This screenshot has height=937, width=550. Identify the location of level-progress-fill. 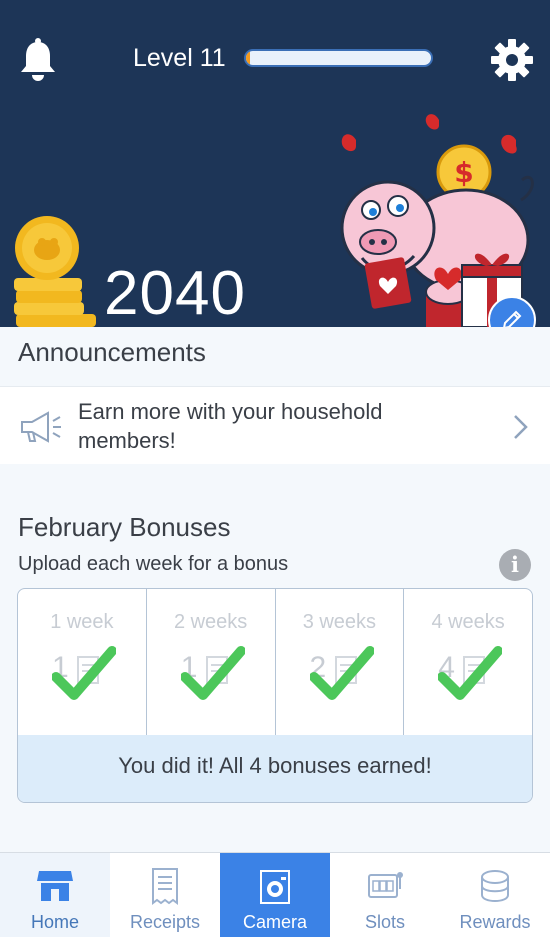
(248, 58).